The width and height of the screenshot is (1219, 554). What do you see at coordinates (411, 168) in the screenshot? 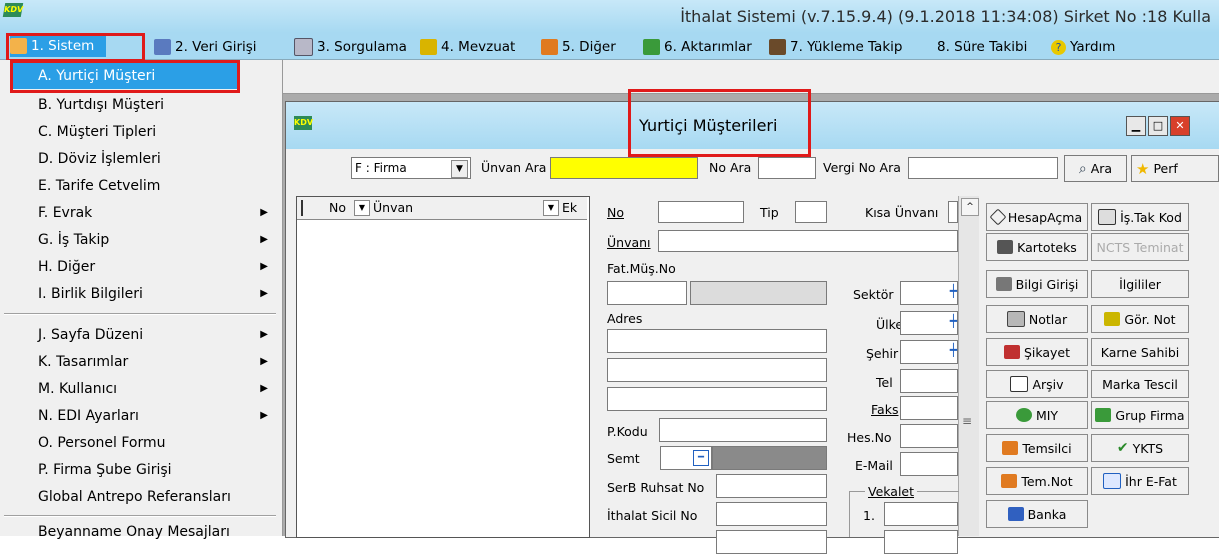
I see `type-select: F : Firma ▼` at bounding box center [411, 168].